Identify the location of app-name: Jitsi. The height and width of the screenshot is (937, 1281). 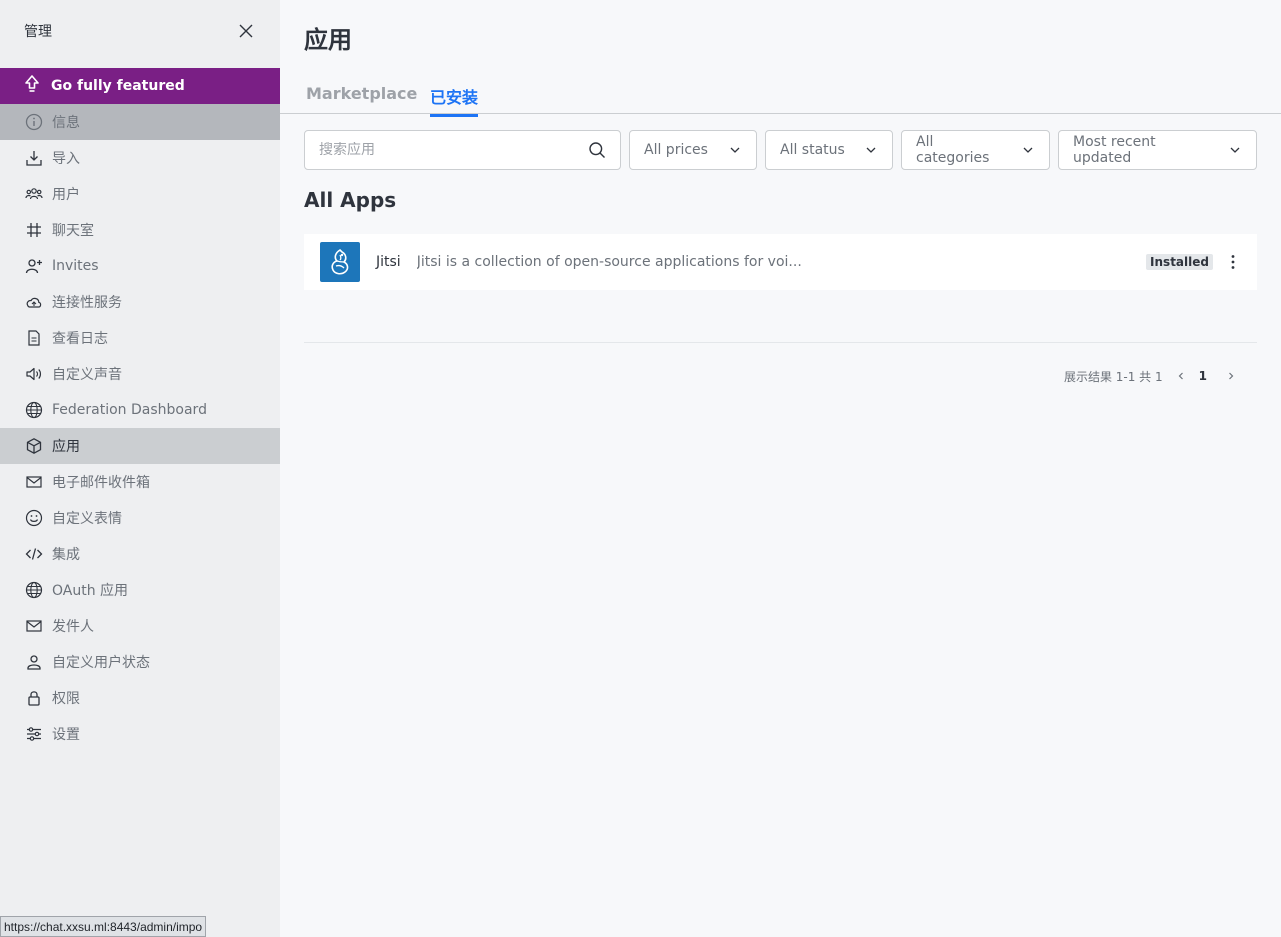
(388, 262).